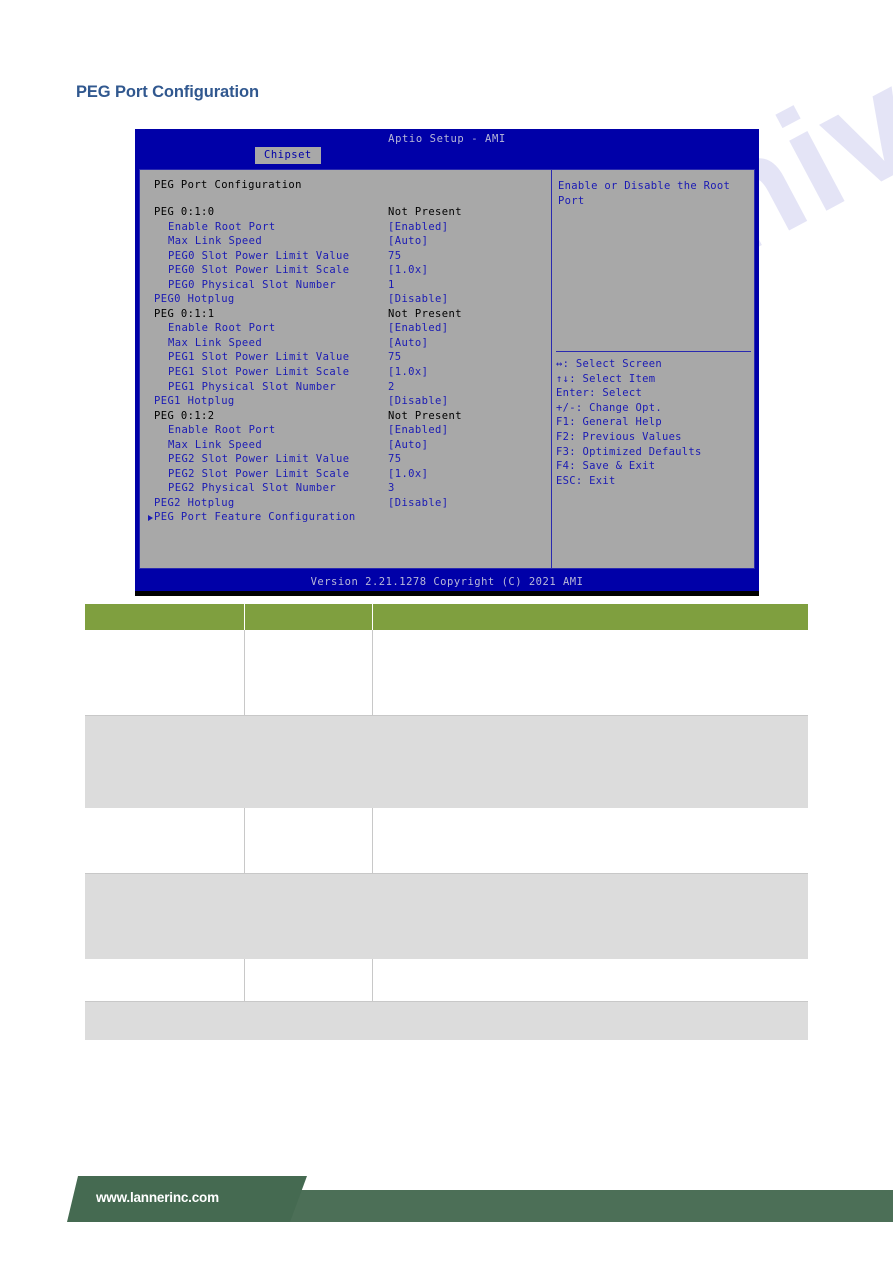 This screenshot has height=1263, width=893. Describe the element at coordinates (609, 422) in the screenshot. I see `help-key-item: F1: General Help` at that location.